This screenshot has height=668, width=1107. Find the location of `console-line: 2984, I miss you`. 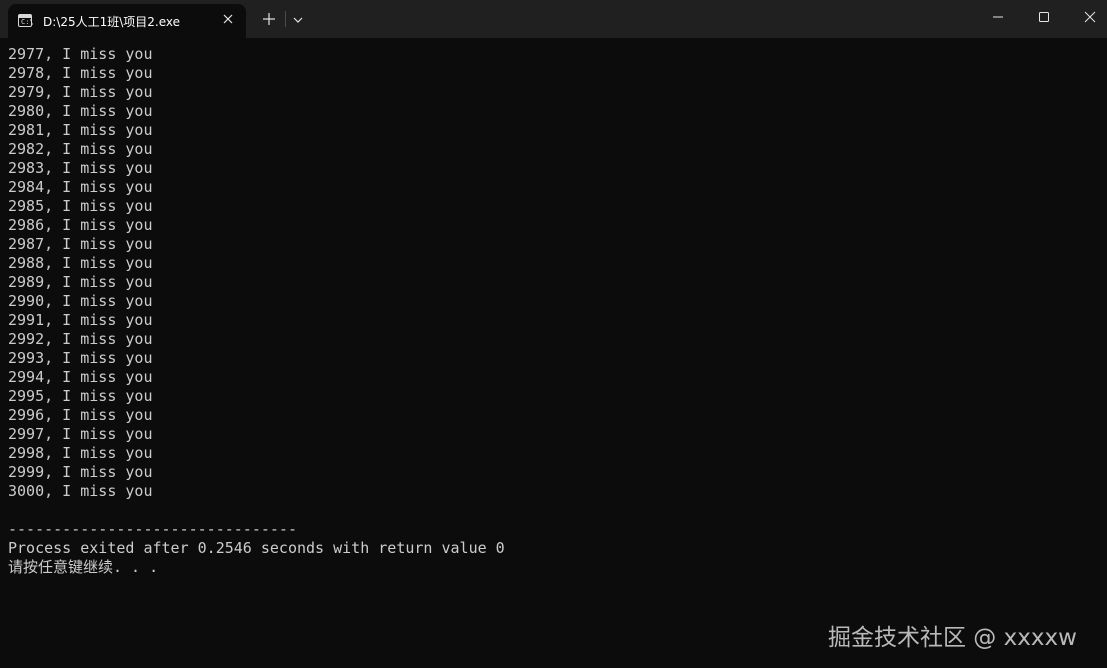

console-line: 2984, I miss you is located at coordinates (80, 187).